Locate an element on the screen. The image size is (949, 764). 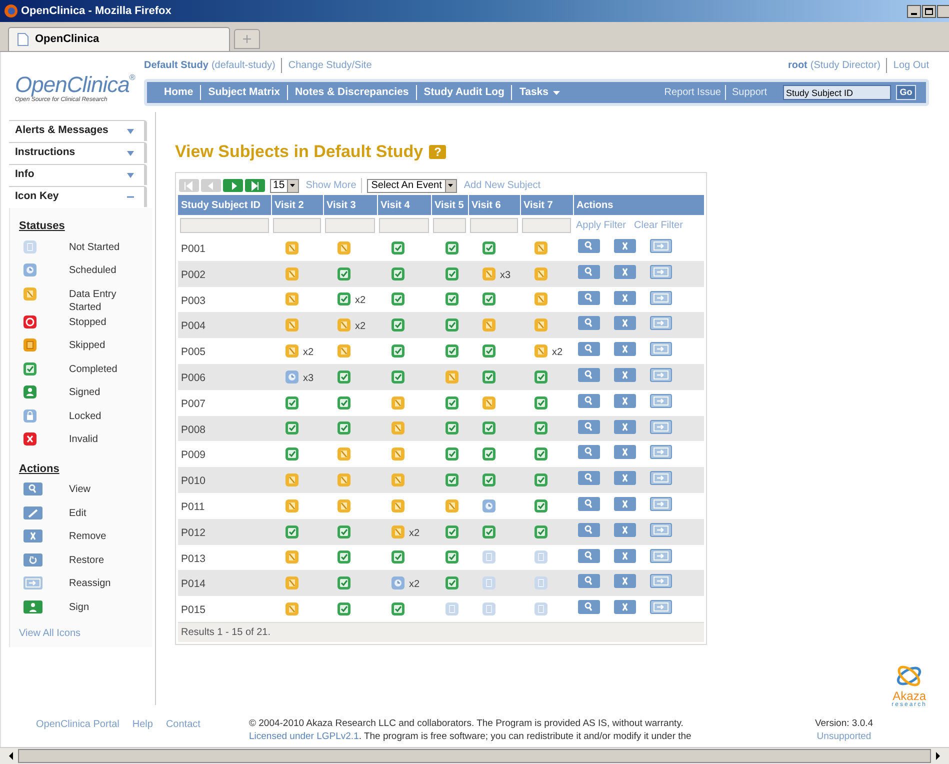
sidebar-panel-header: Icon Key is located at coordinates (78, 196).